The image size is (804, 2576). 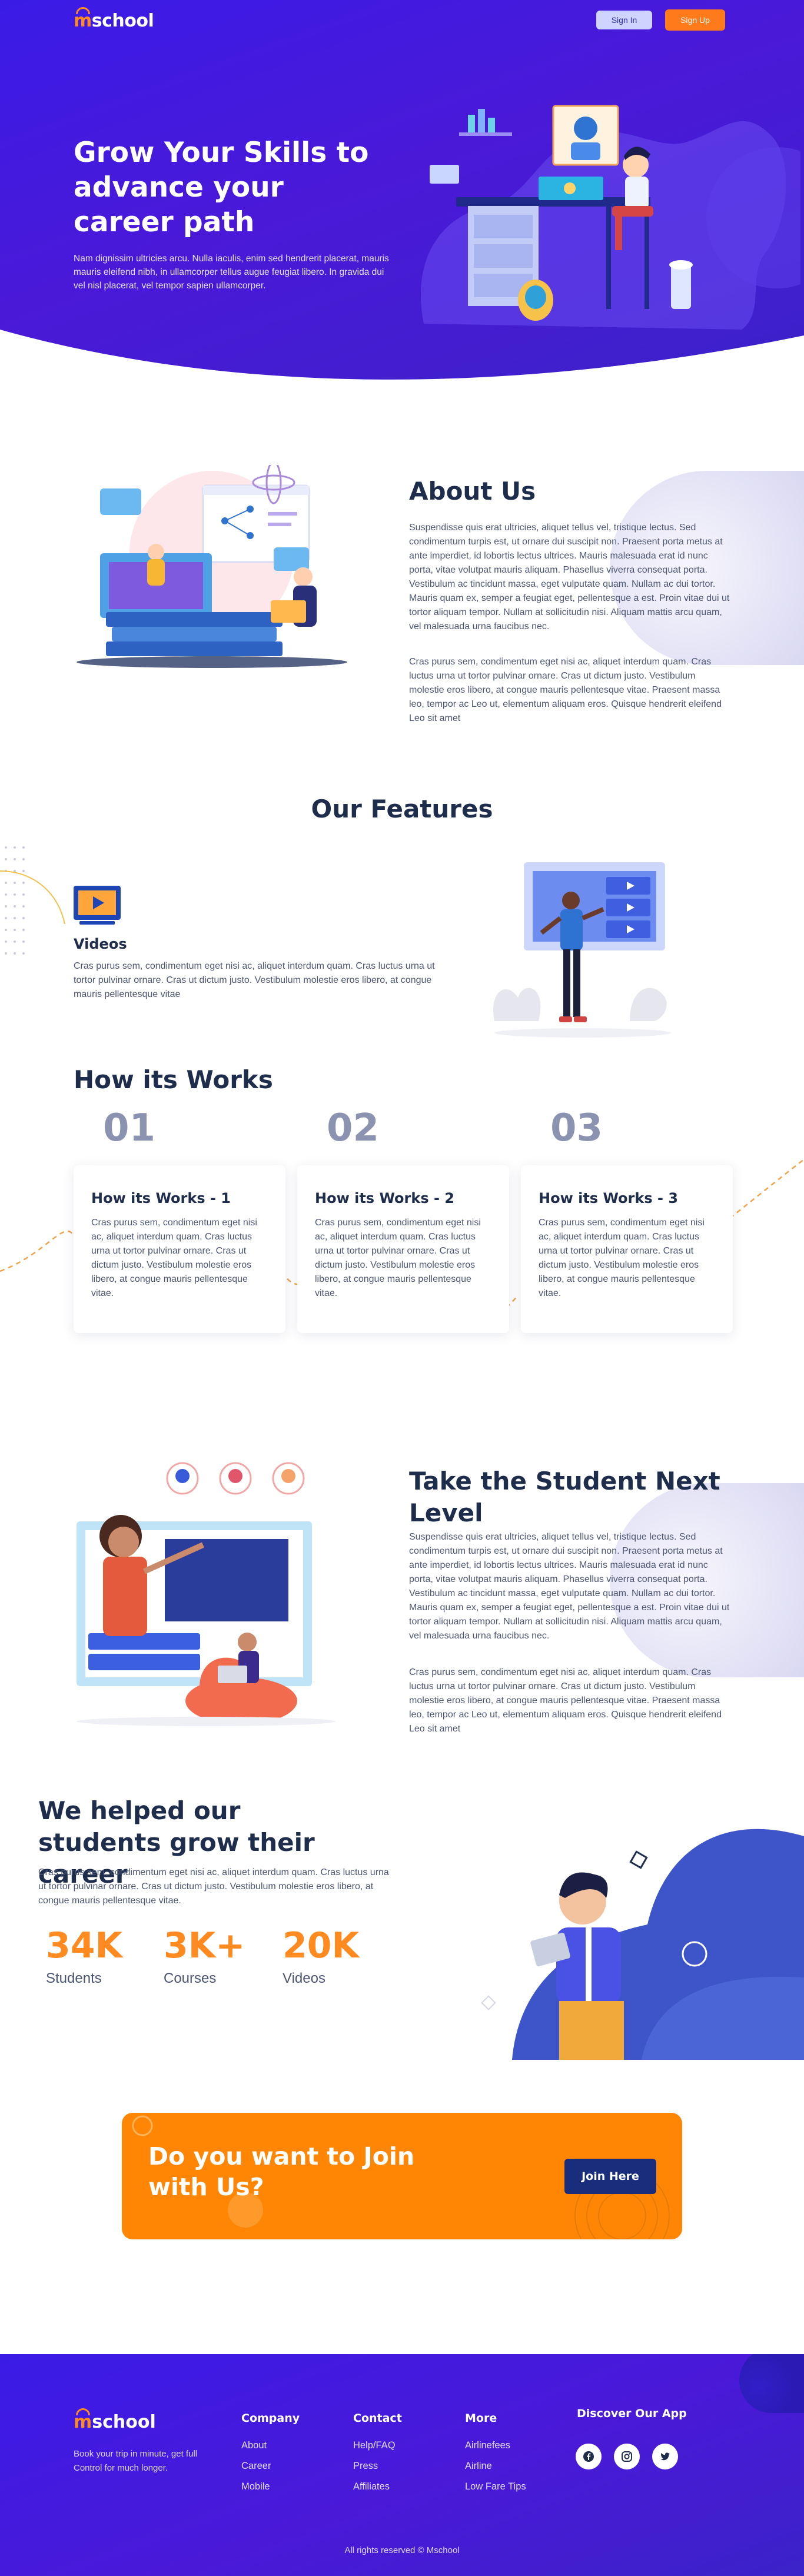 I want to click on about-illustration, so click(x=212, y=566).